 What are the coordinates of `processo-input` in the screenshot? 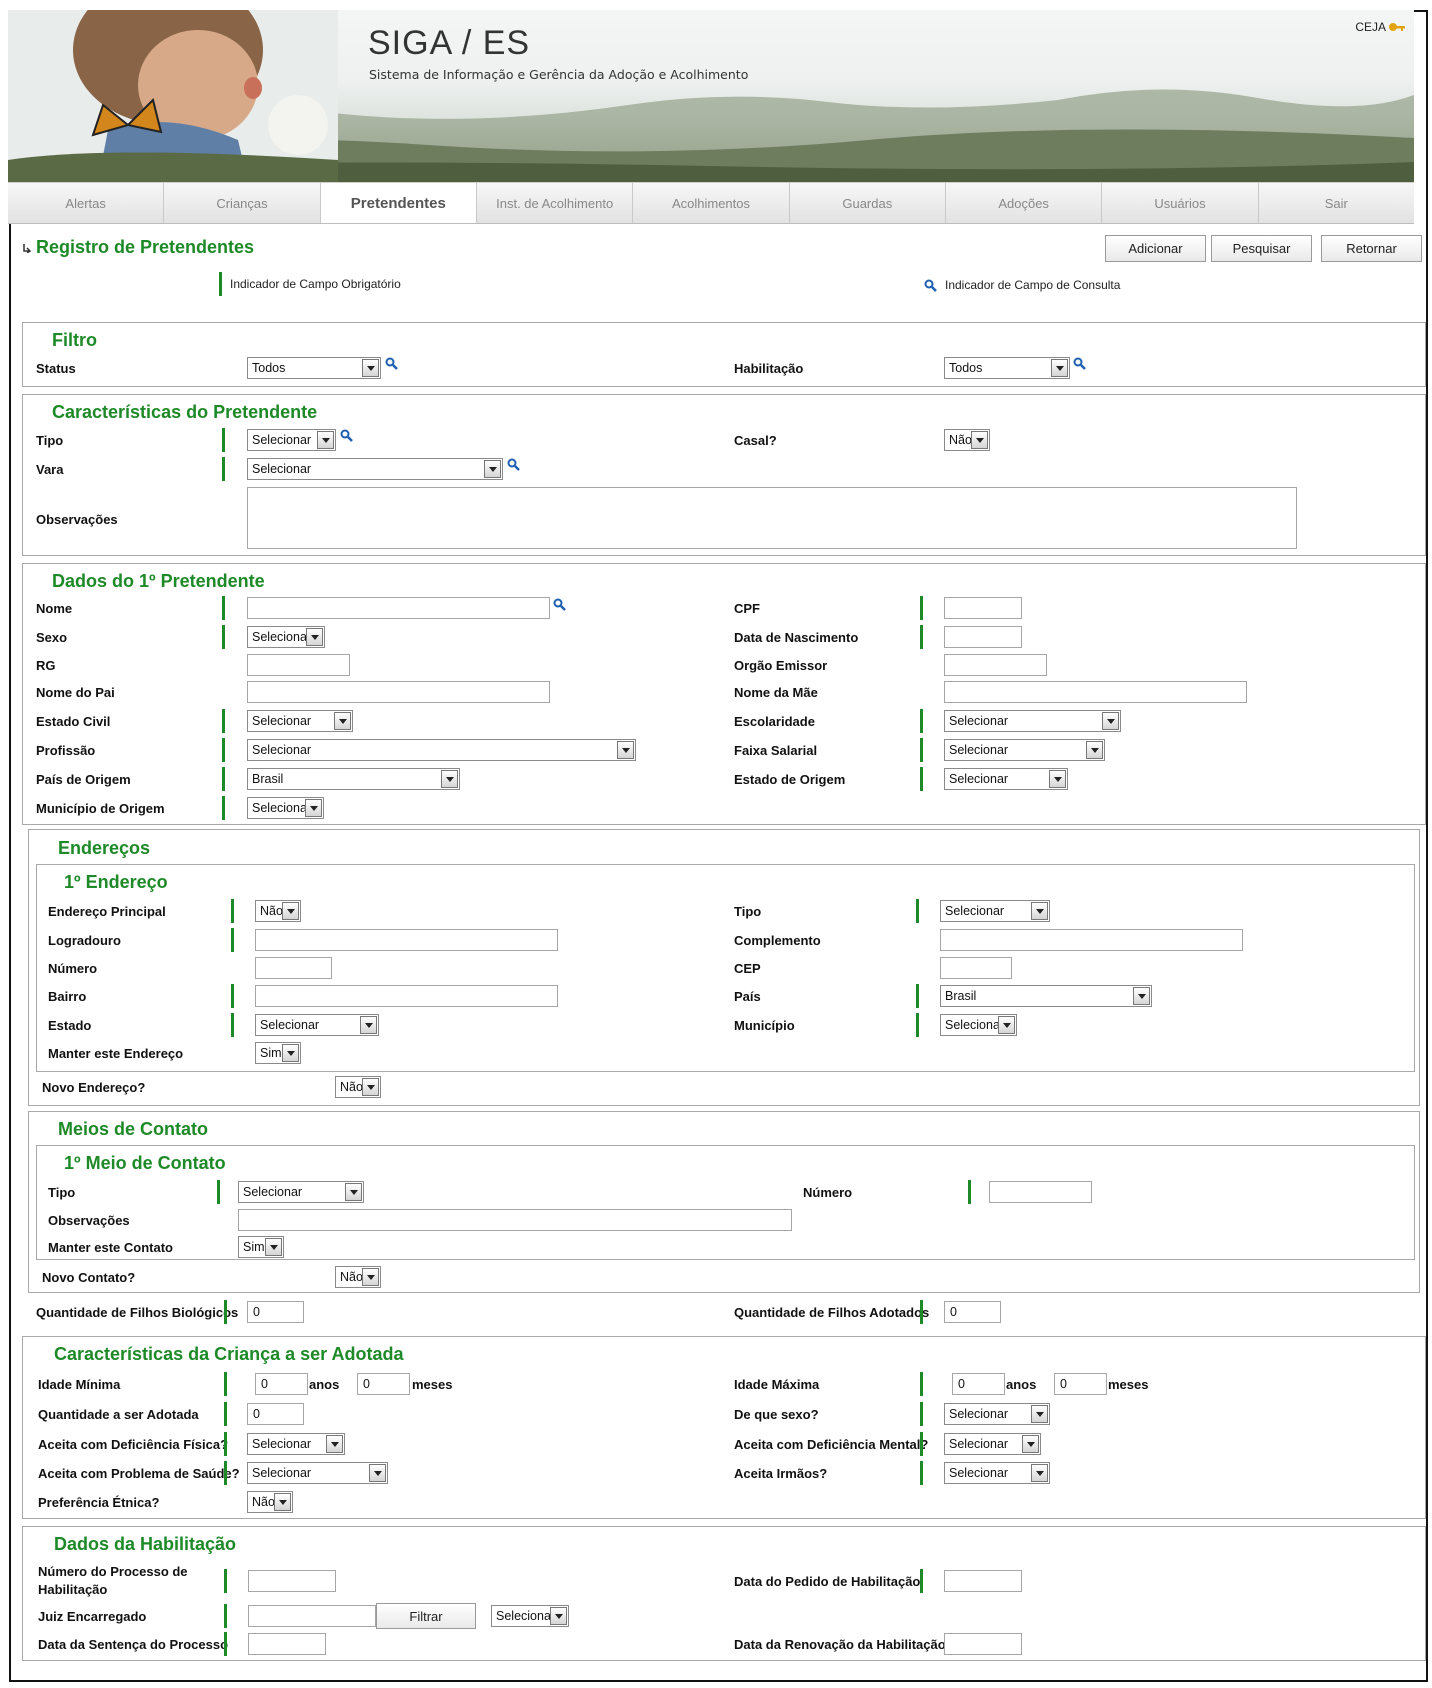 It's located at (292, 1581).